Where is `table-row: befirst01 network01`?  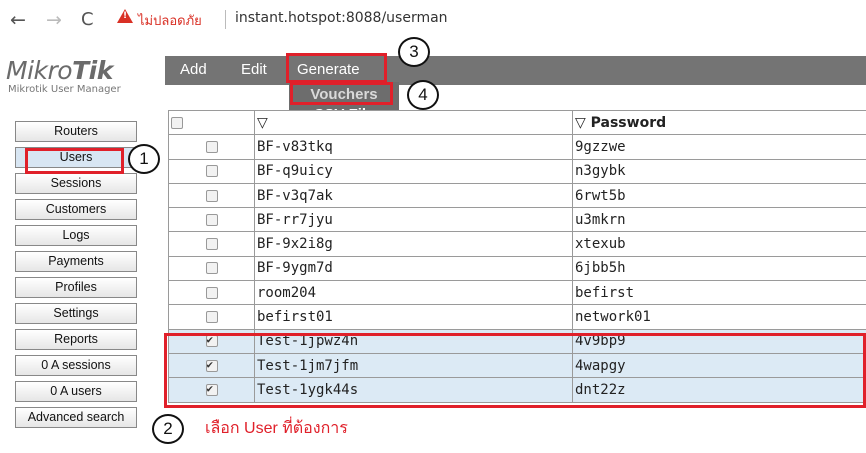 table-row: befirst01 network01 is located at coordinates (517, 317).